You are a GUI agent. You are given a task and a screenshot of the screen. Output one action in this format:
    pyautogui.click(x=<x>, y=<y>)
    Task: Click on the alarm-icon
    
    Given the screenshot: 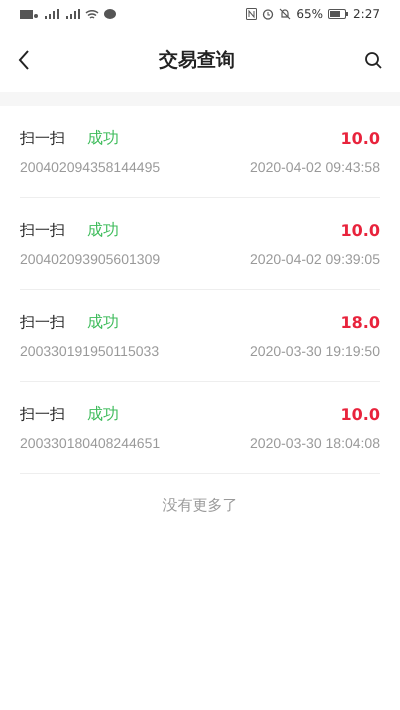 What is the action you would take?
    pyautogui.click(x=268, y=14)
    